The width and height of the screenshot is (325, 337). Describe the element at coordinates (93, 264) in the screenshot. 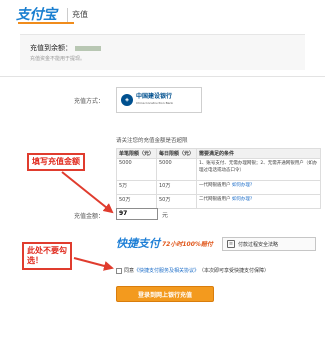

I see `checkbox-arrow` at that location.